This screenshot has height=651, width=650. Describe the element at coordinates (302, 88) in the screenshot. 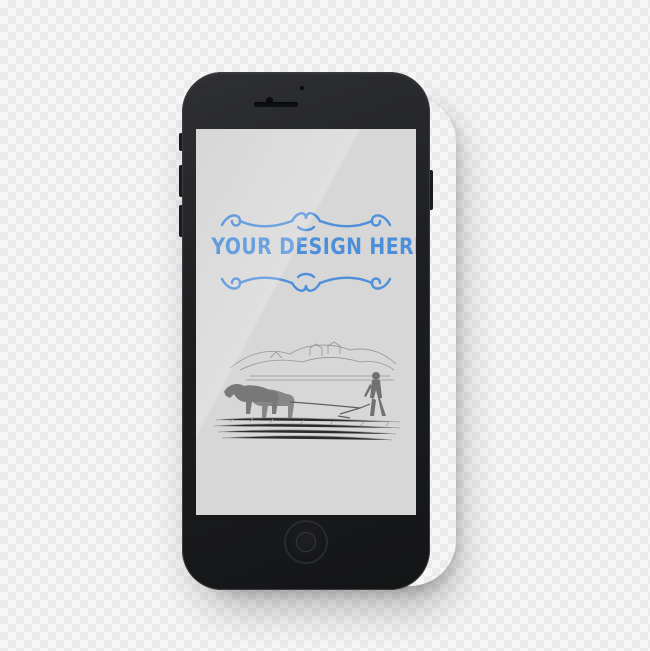

I see `proximity-sensor` at that location.